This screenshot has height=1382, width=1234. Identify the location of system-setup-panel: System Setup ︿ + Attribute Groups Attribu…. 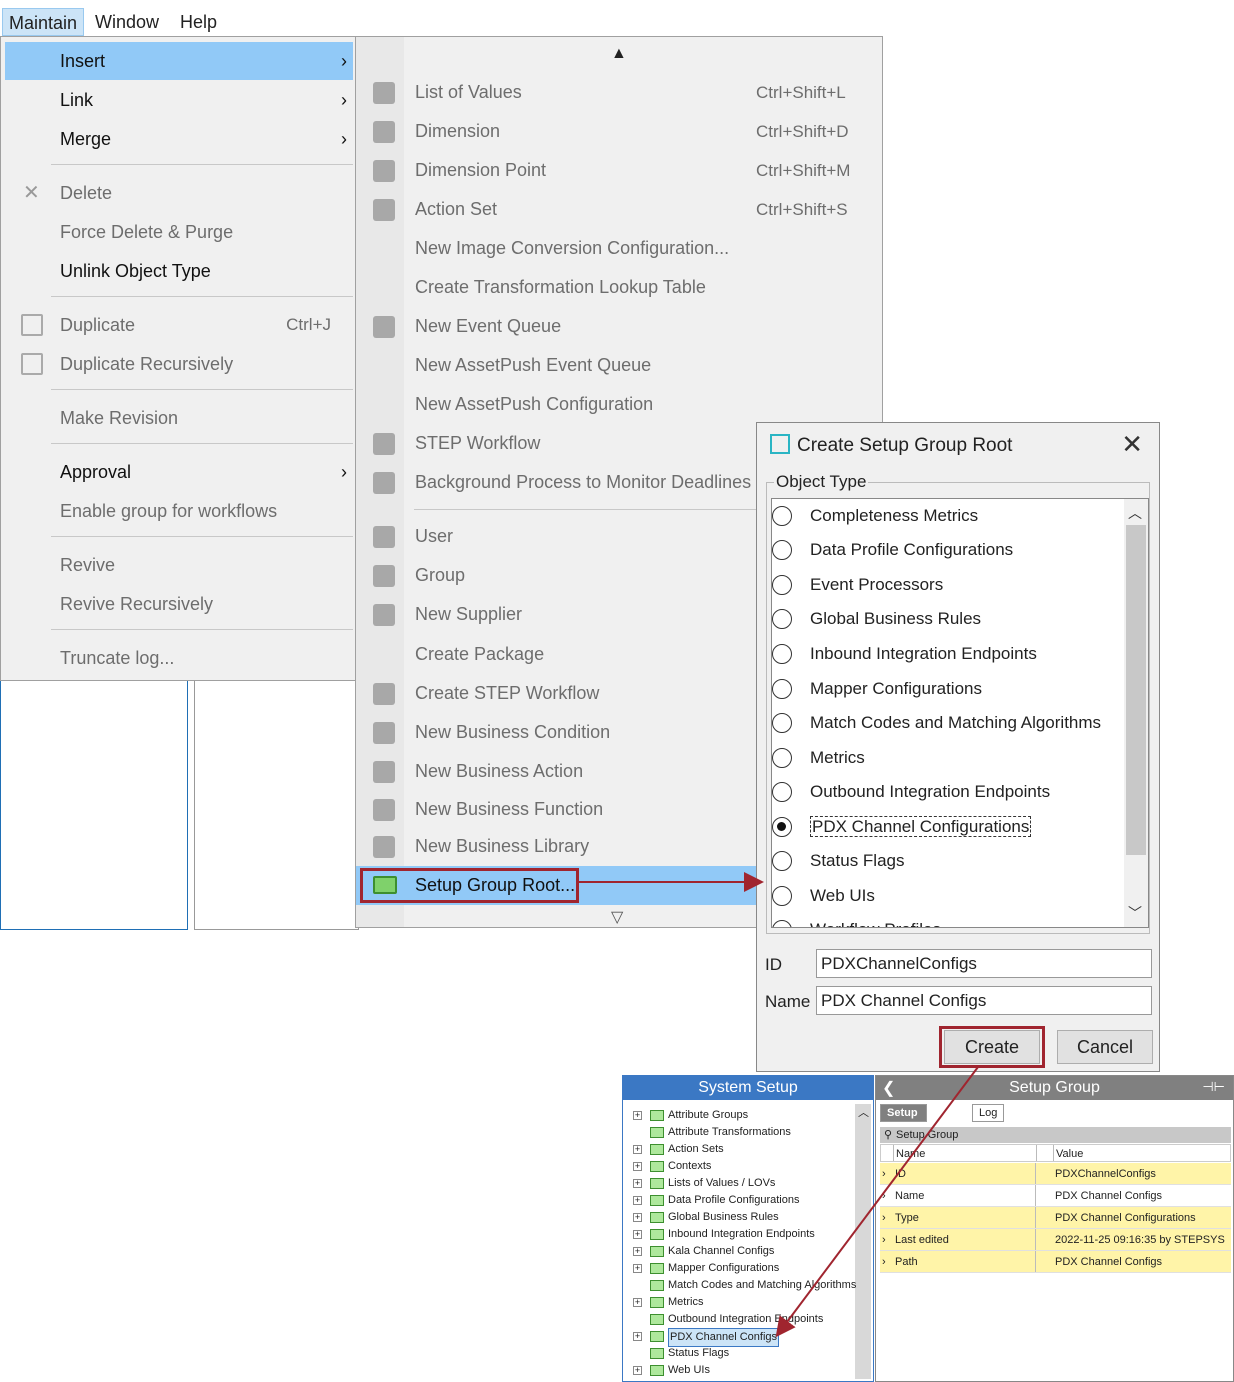
(748, 1228).